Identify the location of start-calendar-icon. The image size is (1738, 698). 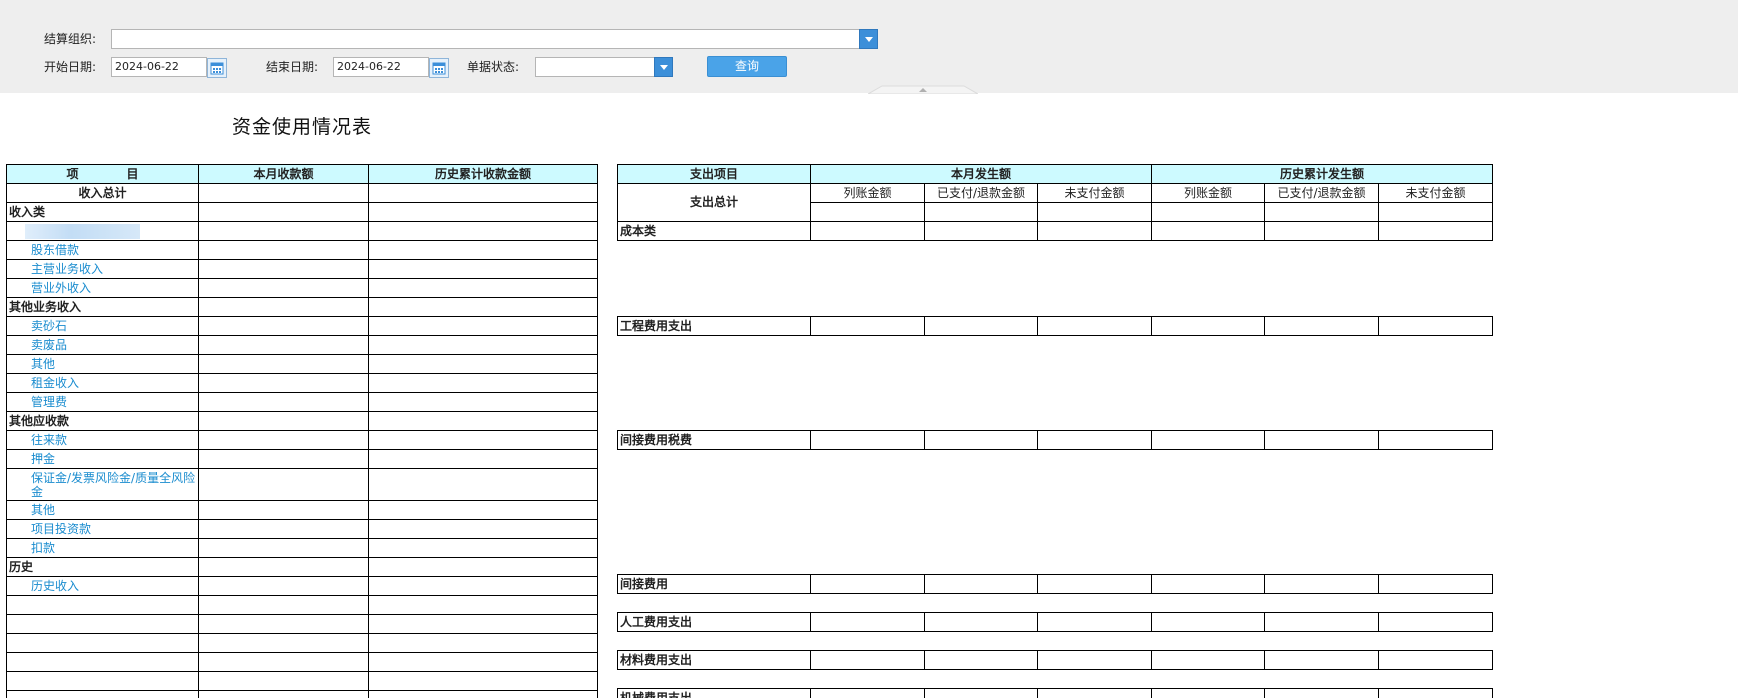
(217, 68).